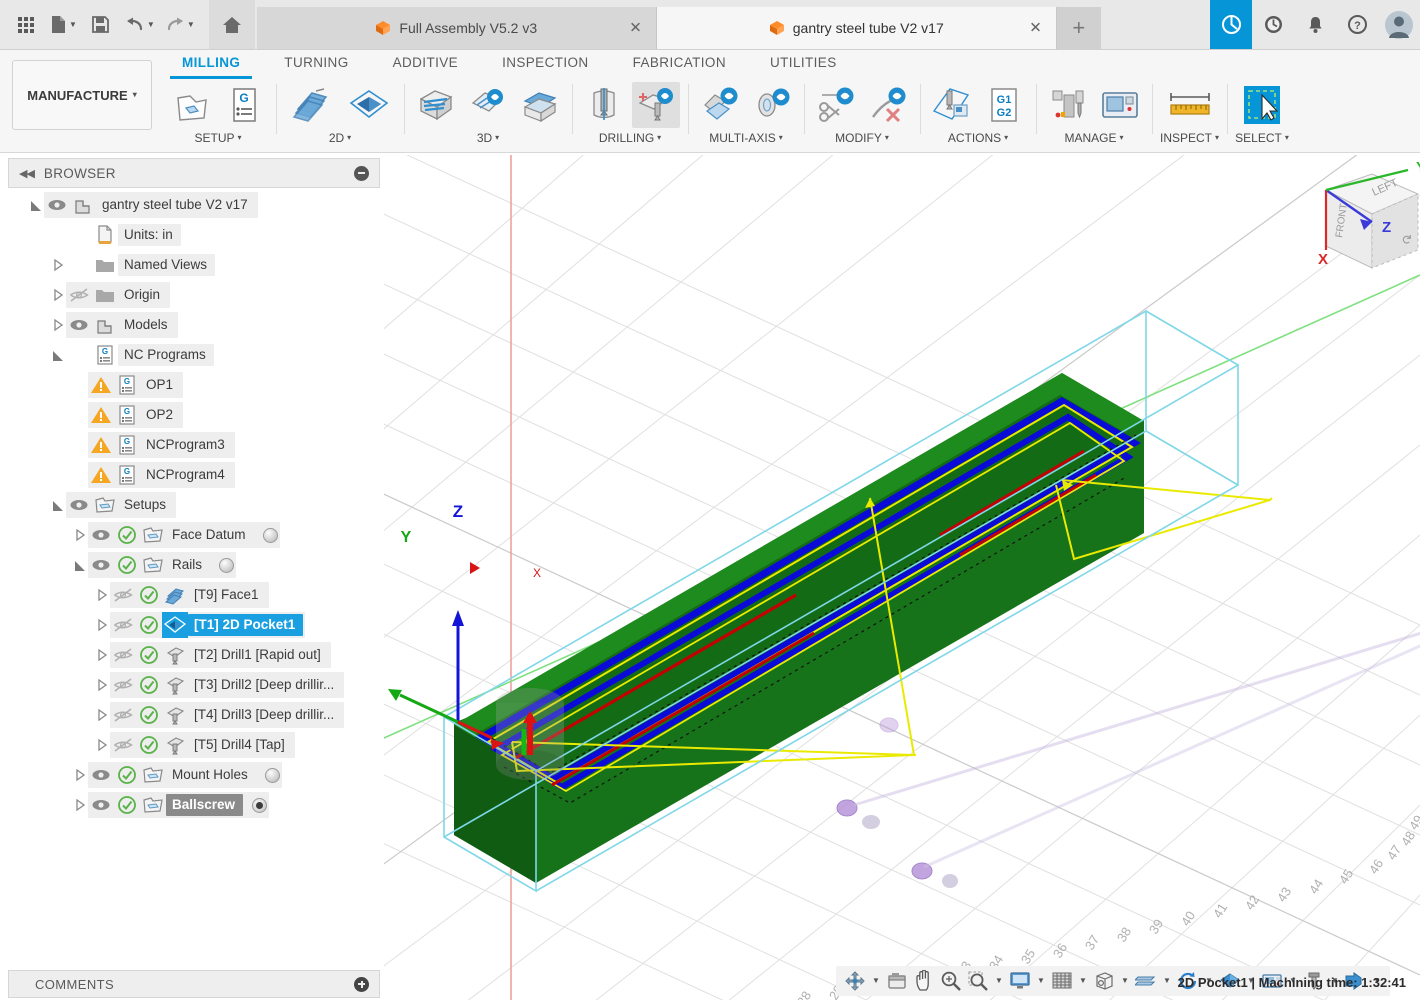 The image size is (1420, 1000). Describe the element at coordinates (488, 105) in the screenshot. I see `parallel-3d-icon` at that location.